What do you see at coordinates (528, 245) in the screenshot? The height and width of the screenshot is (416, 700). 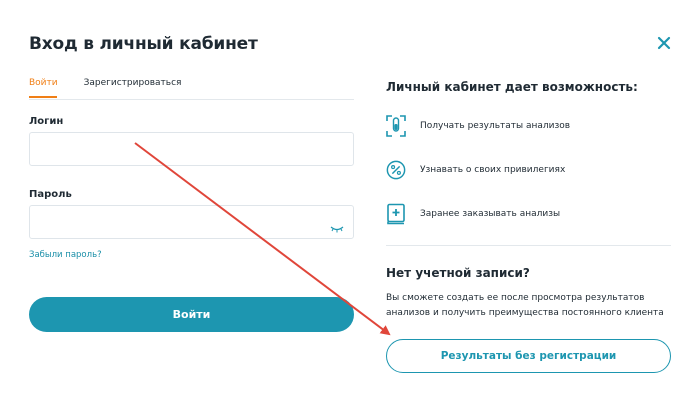 I see `section-divider` at bounding box center [528, 245].